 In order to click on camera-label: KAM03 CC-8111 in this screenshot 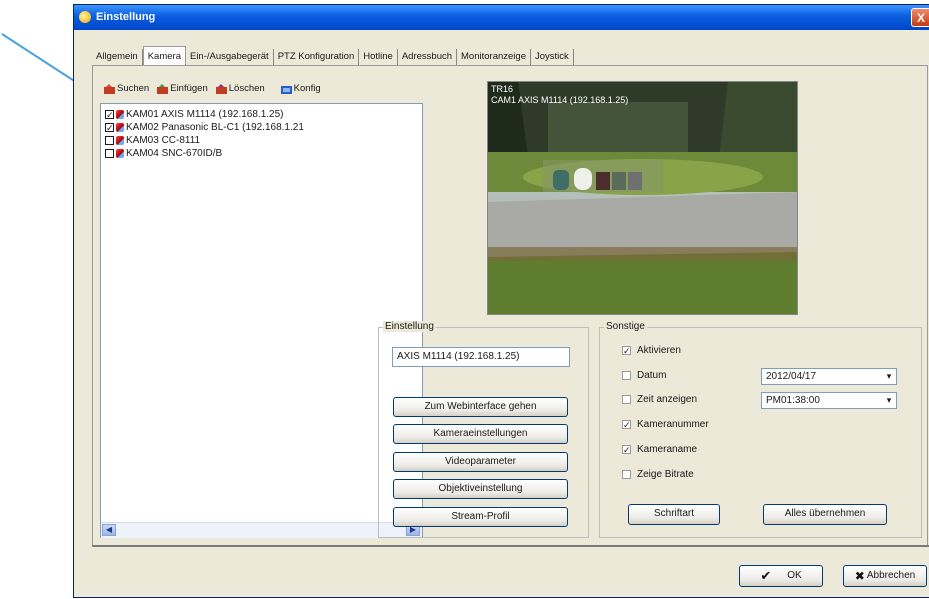, I will do `click(163, 140)`.